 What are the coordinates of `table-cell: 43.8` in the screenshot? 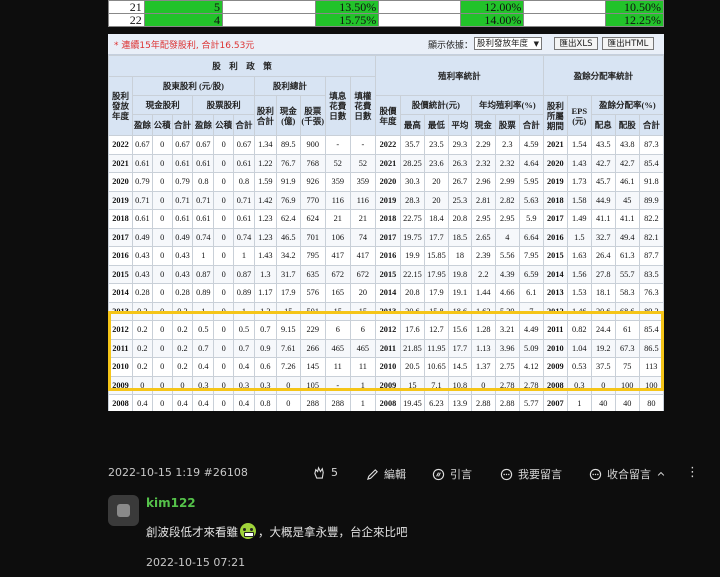 It's located at (627, 145).